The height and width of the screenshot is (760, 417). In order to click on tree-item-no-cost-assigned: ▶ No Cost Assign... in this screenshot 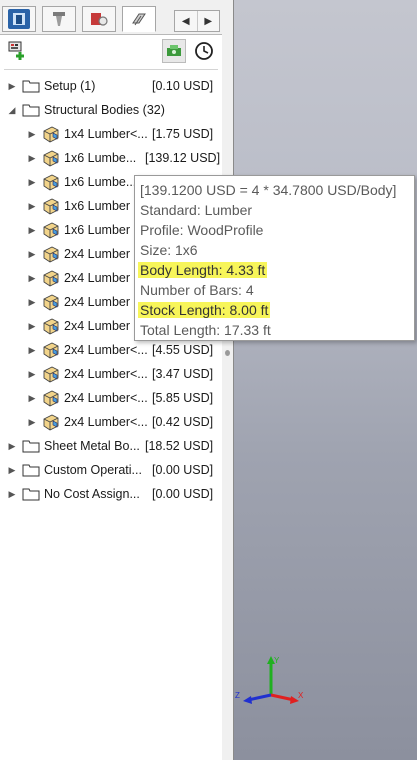, I will do `click(73, 494)`.